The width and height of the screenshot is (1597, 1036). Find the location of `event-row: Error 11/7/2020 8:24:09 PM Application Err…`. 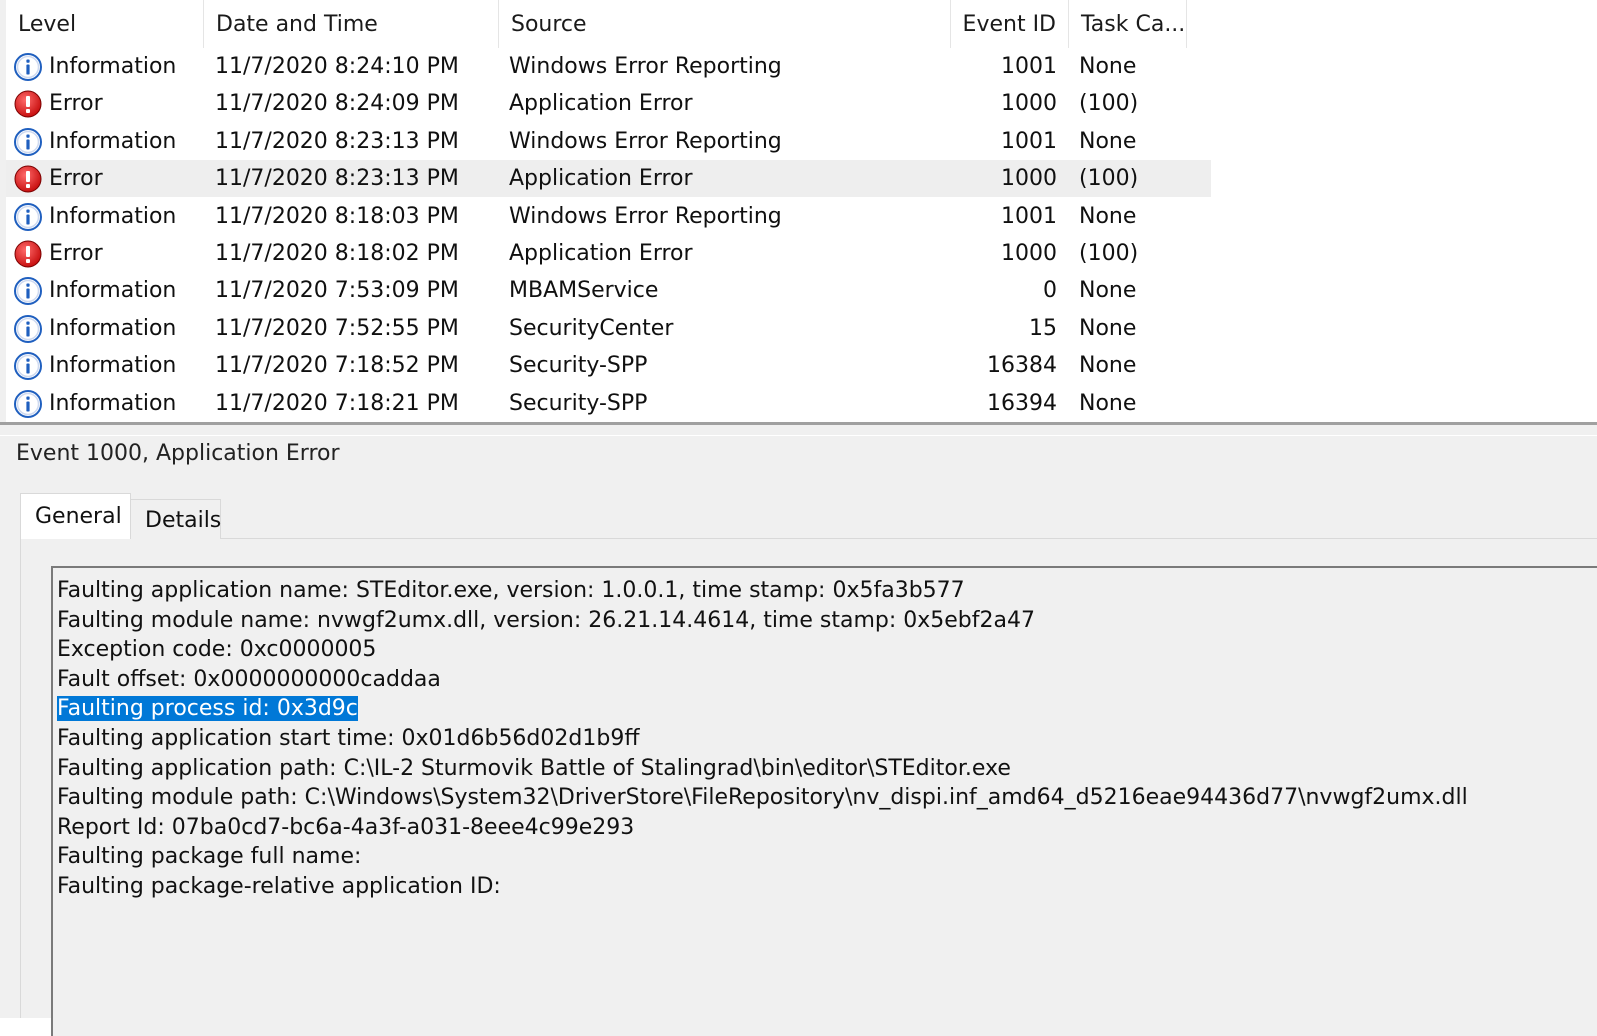

event-row: Error 11/7/2020 8:24:09 PM Application Err… is located at coordinates (608, 103).